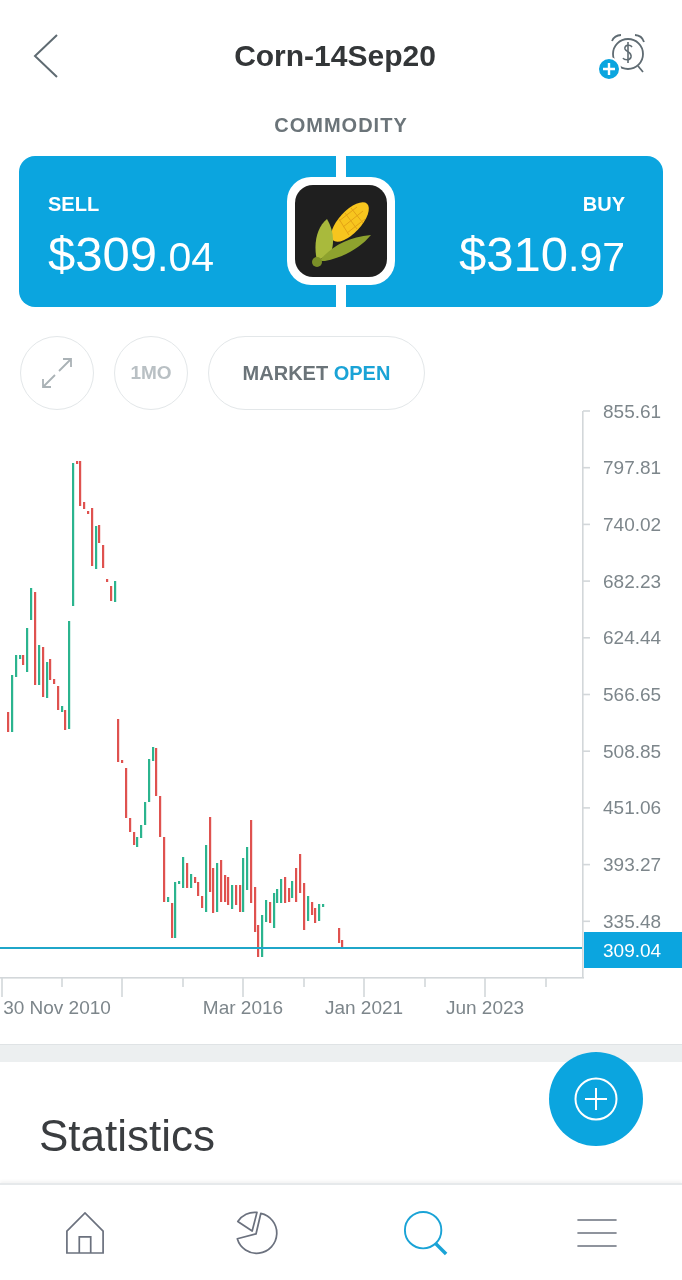  I want to click on buy-label: BUY, so click(603, 204).